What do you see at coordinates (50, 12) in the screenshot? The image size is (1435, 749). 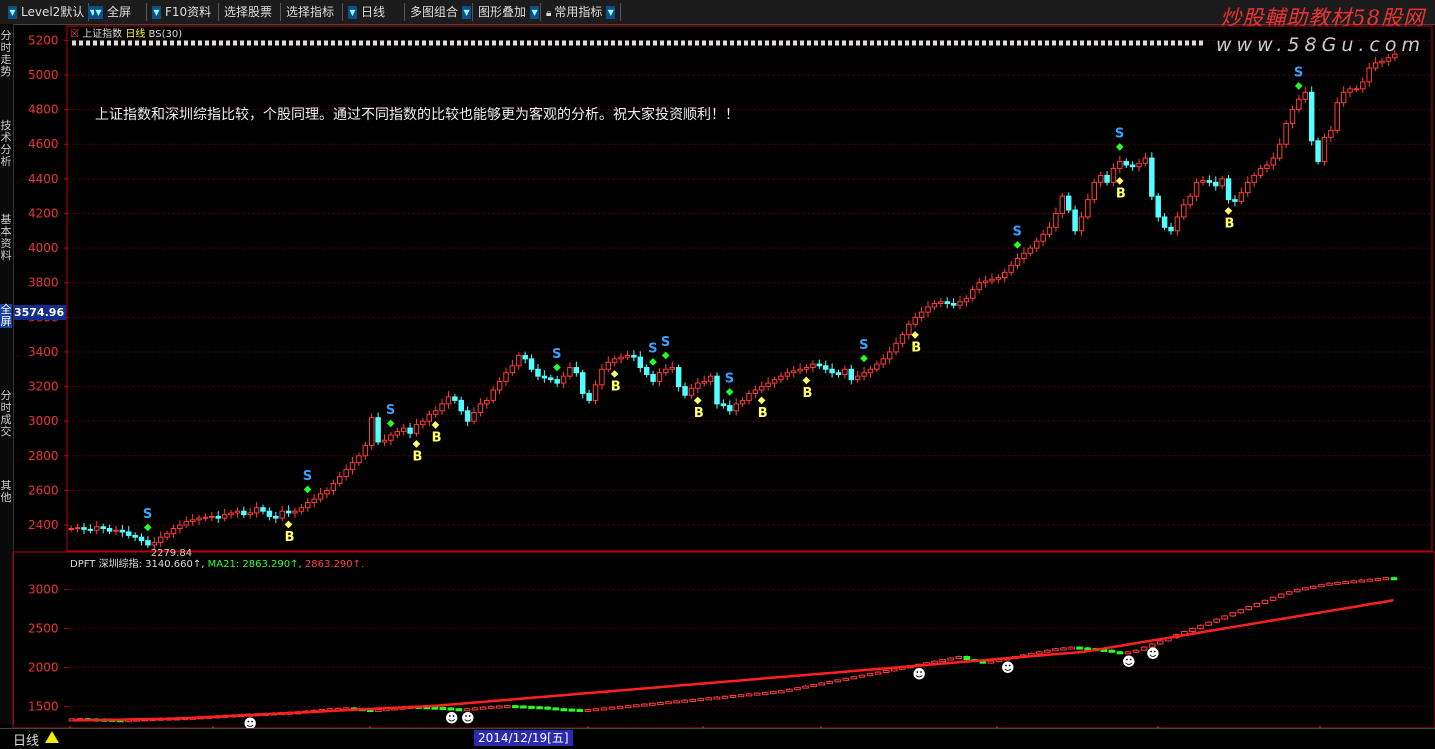 I see `toolbar-item-0: ▼ Level2默认 ▼` at bounding box center [50, 12].